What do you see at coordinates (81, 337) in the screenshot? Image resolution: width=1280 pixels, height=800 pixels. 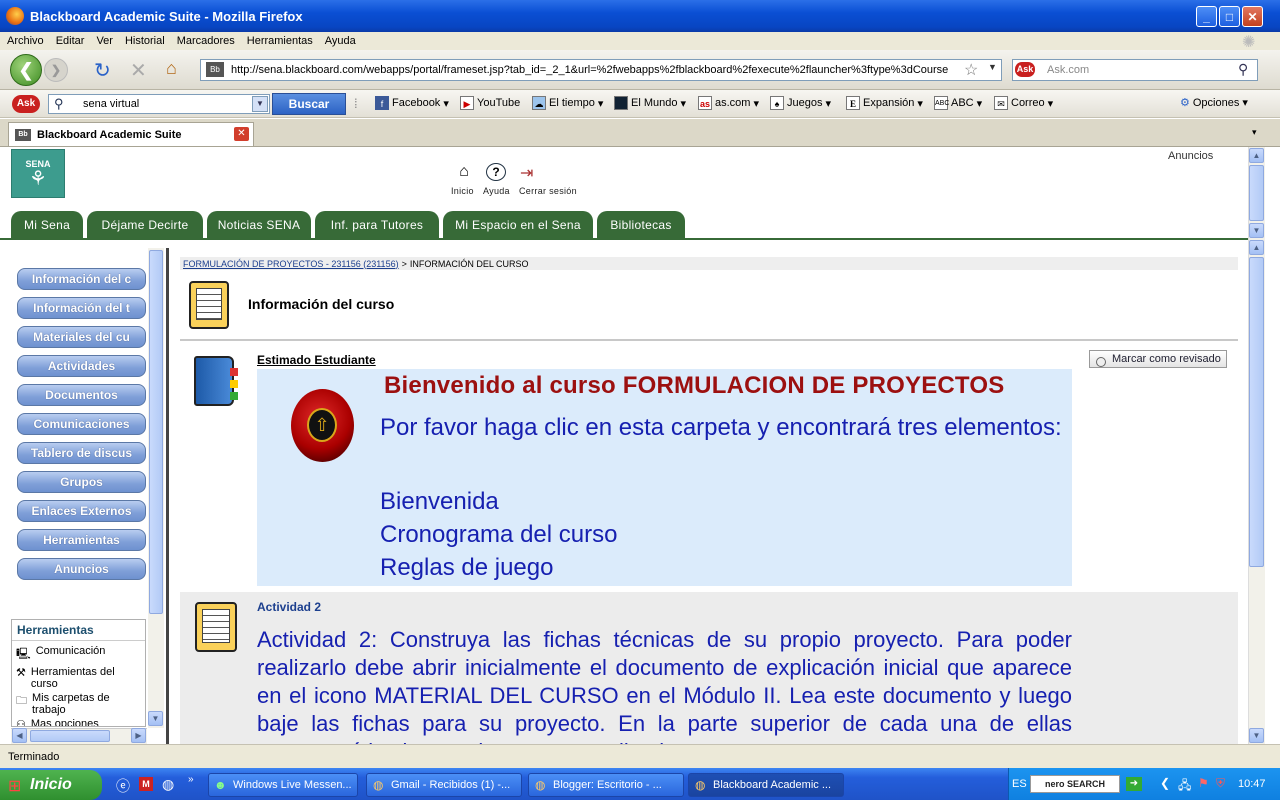 I see `menu-materiales: Materiales del cu` at bounding box center [81, 337].